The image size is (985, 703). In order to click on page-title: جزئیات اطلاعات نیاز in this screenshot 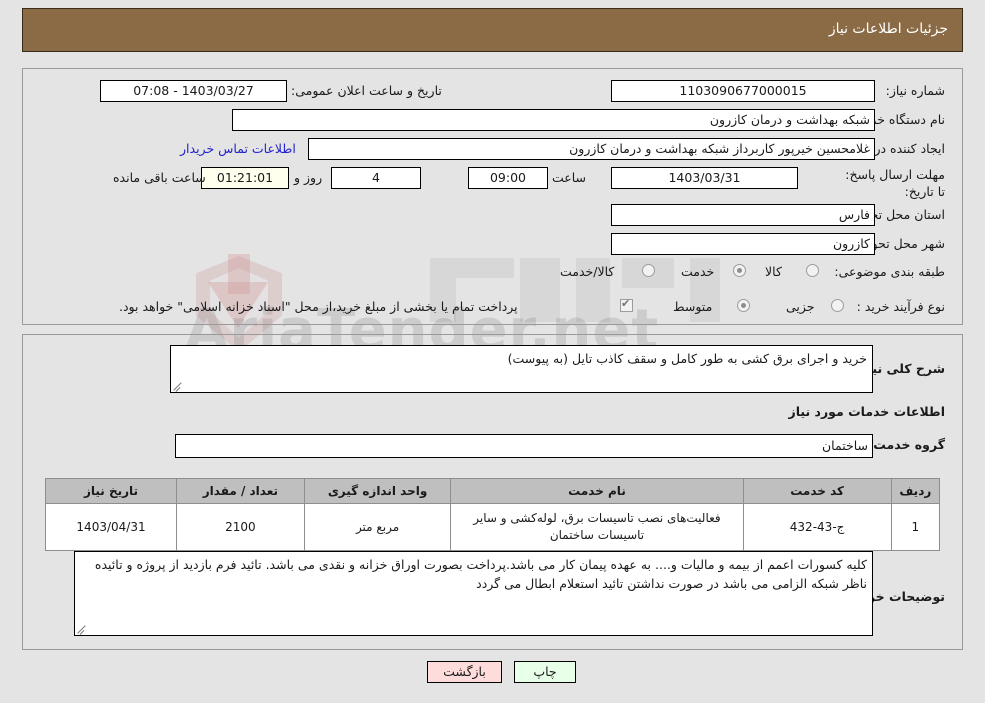, I will do `click(888, 29)`.